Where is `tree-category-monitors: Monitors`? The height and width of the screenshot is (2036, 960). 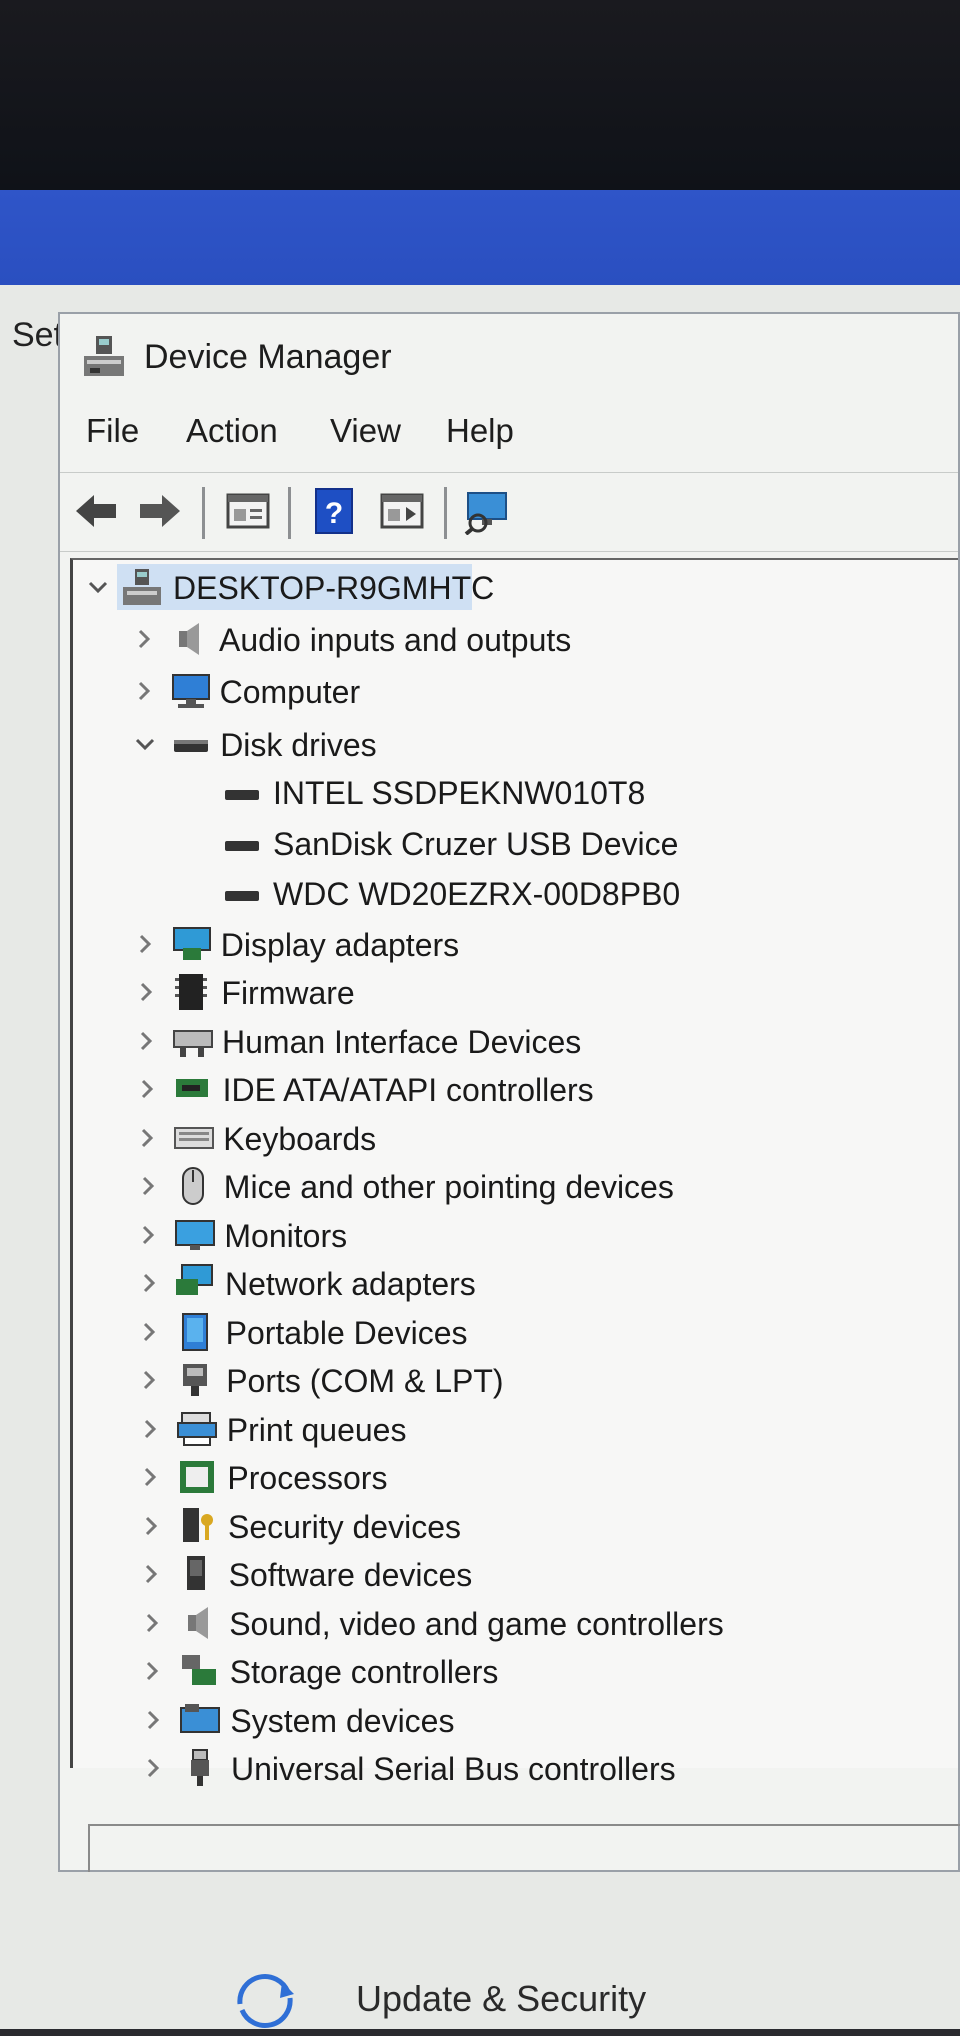
tree-category-monitors: Monitors is located at coordinates (503, 1235).